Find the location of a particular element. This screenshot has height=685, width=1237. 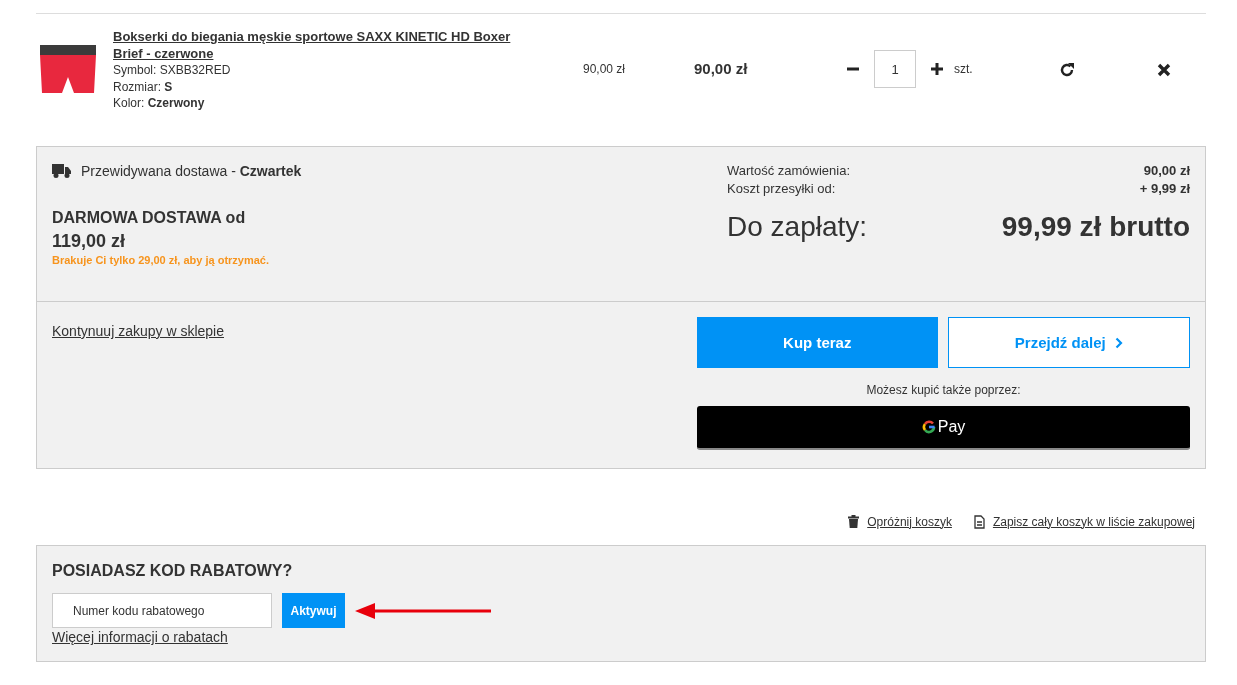

total-label: Koszt przesyłki od: is located at coordinates (781, 189).